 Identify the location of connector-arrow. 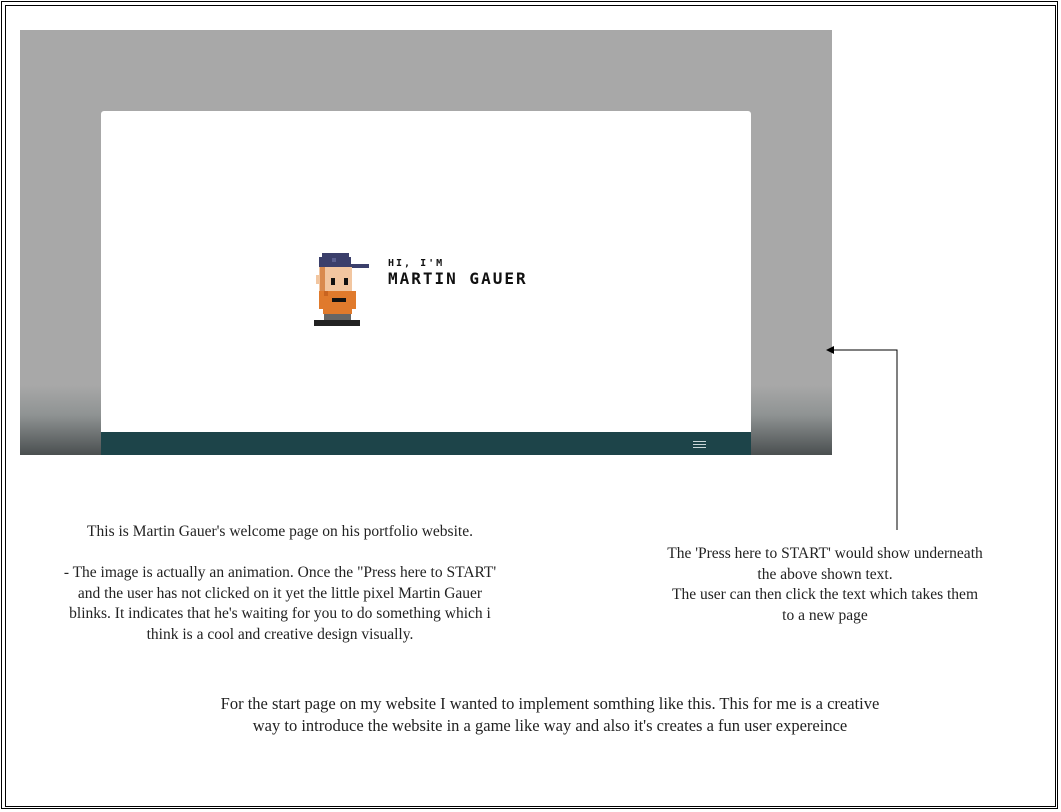
(862, 438).